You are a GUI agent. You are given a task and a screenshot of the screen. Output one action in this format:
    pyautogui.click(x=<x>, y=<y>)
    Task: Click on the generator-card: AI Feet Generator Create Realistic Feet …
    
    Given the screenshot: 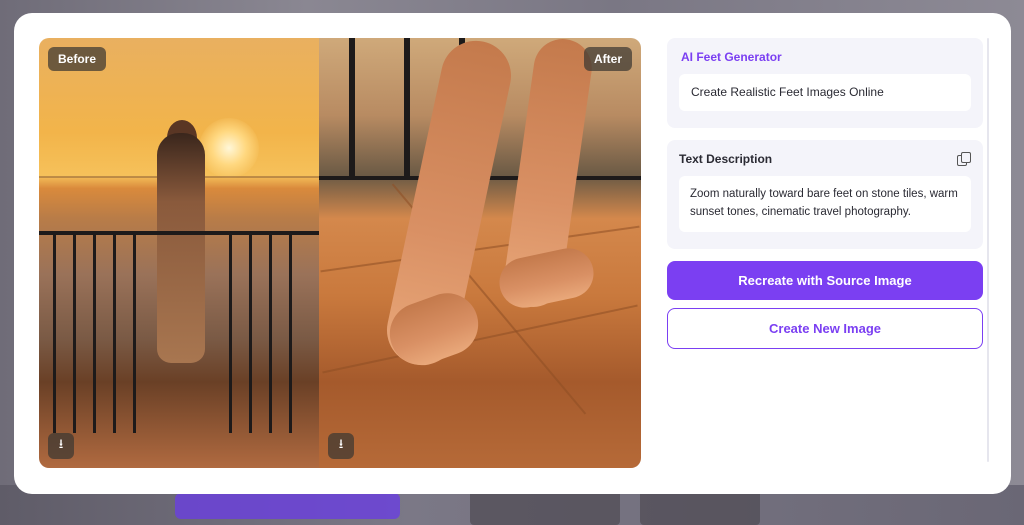 What is the action you would take?
    pyautogui.click(x=825, y=83)
    